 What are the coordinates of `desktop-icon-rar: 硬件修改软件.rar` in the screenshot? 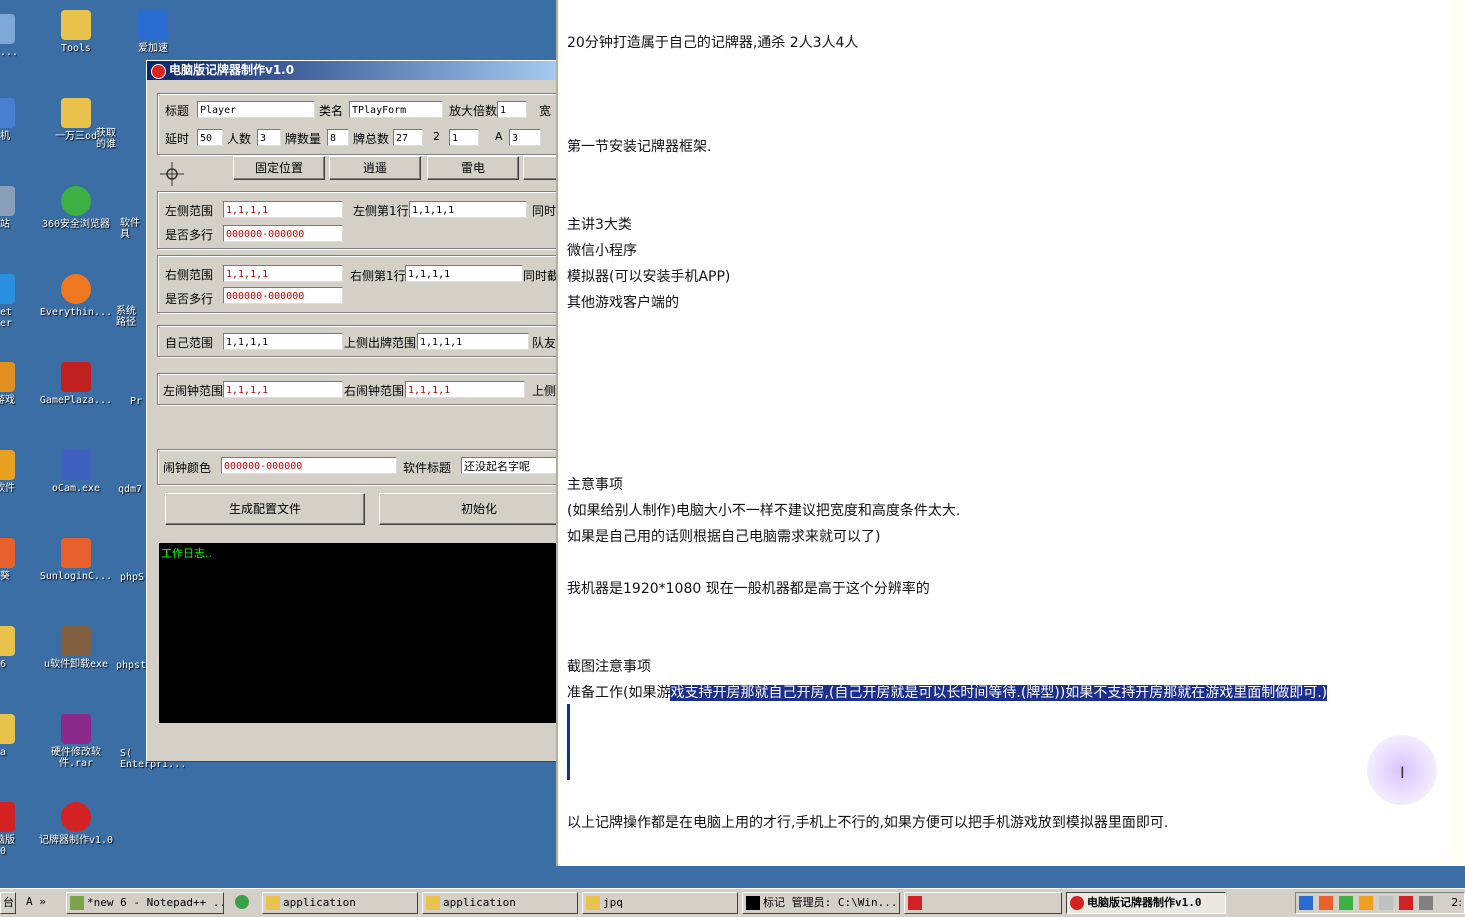 It's located at (76, 741).